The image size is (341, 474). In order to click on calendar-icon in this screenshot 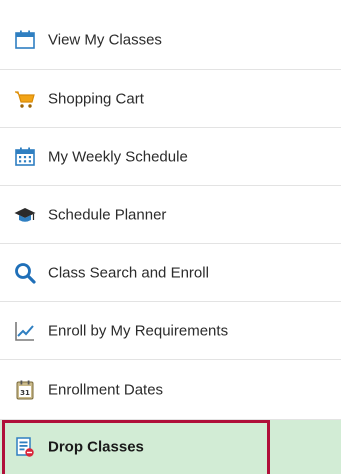, I will do `click(25, 40)`.